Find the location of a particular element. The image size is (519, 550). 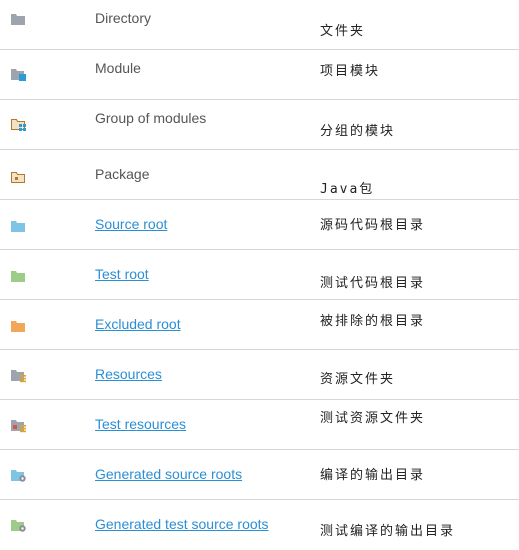

table-row: Generated source roots 编译的输出目录 is located at coordinates (259, 475).